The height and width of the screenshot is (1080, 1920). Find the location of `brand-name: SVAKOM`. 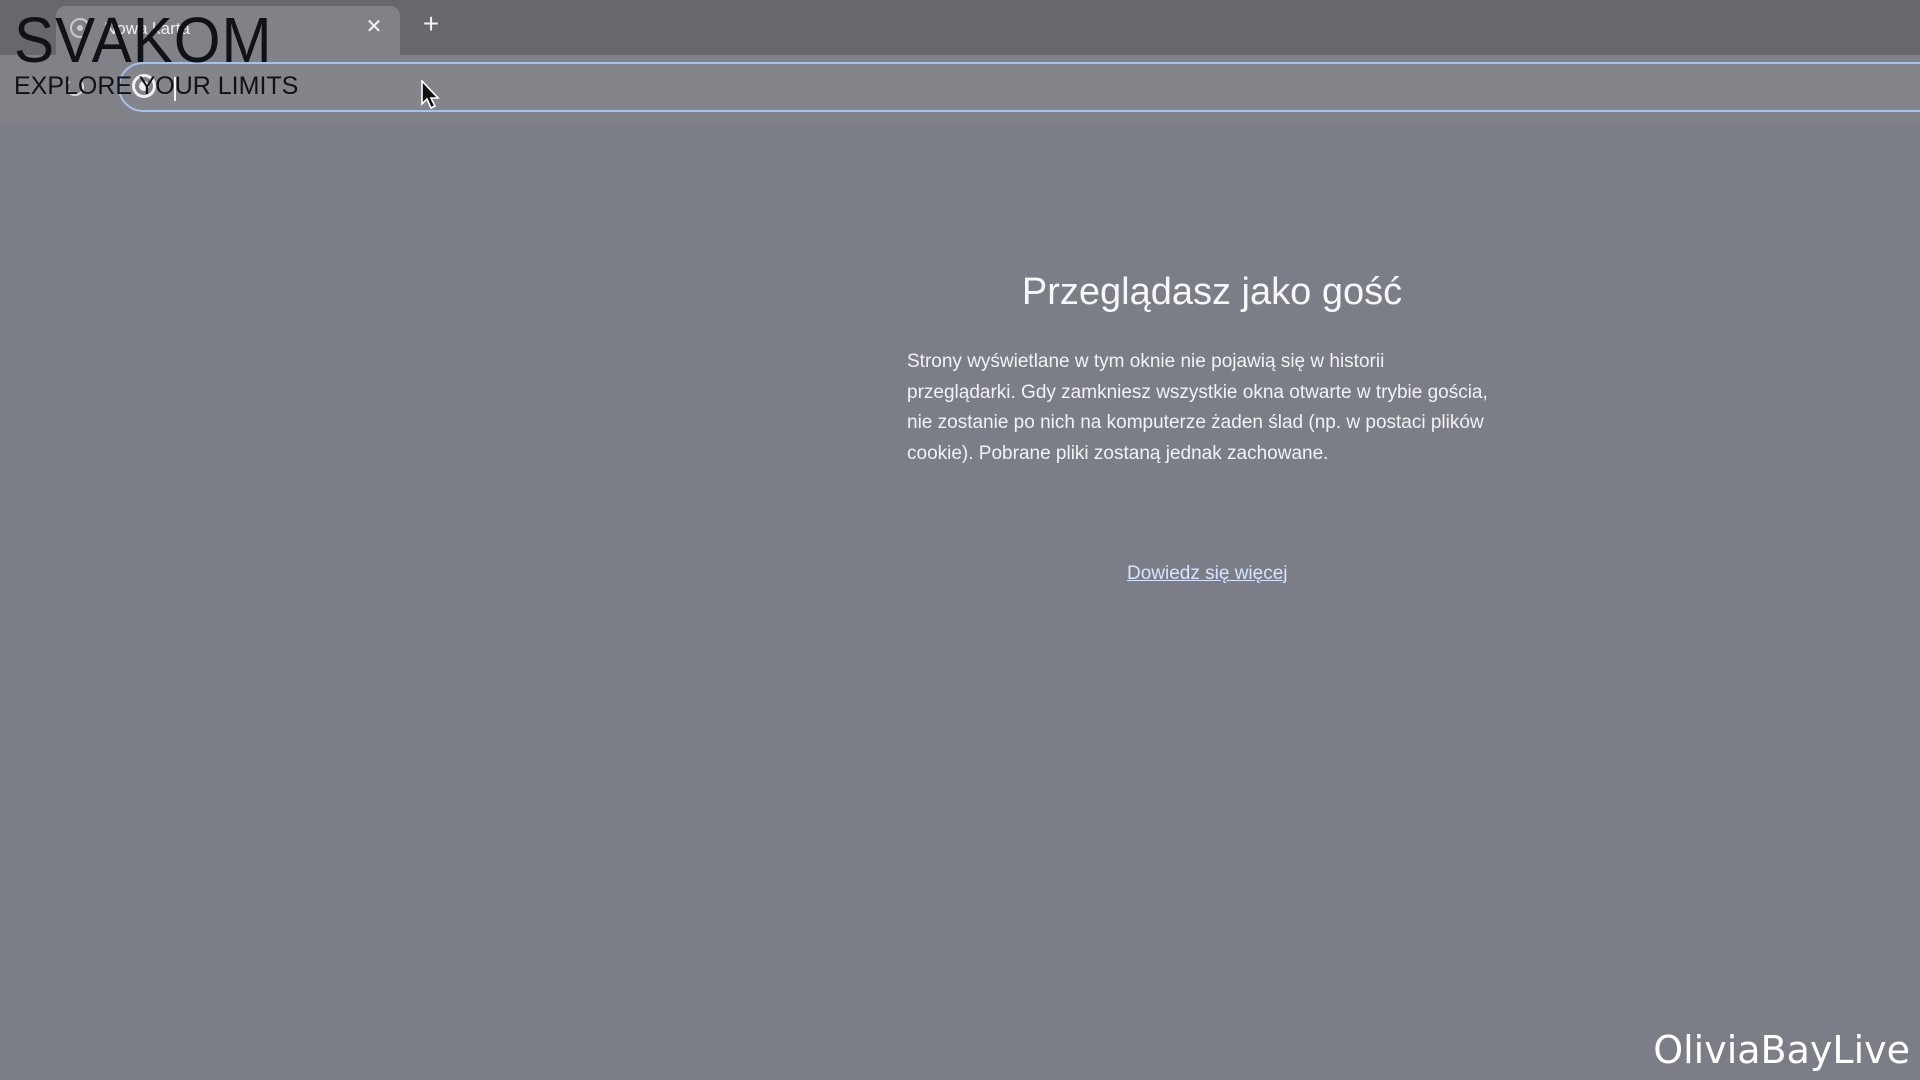

brand-name: SVAKOM is located at coordinates (143, 40).